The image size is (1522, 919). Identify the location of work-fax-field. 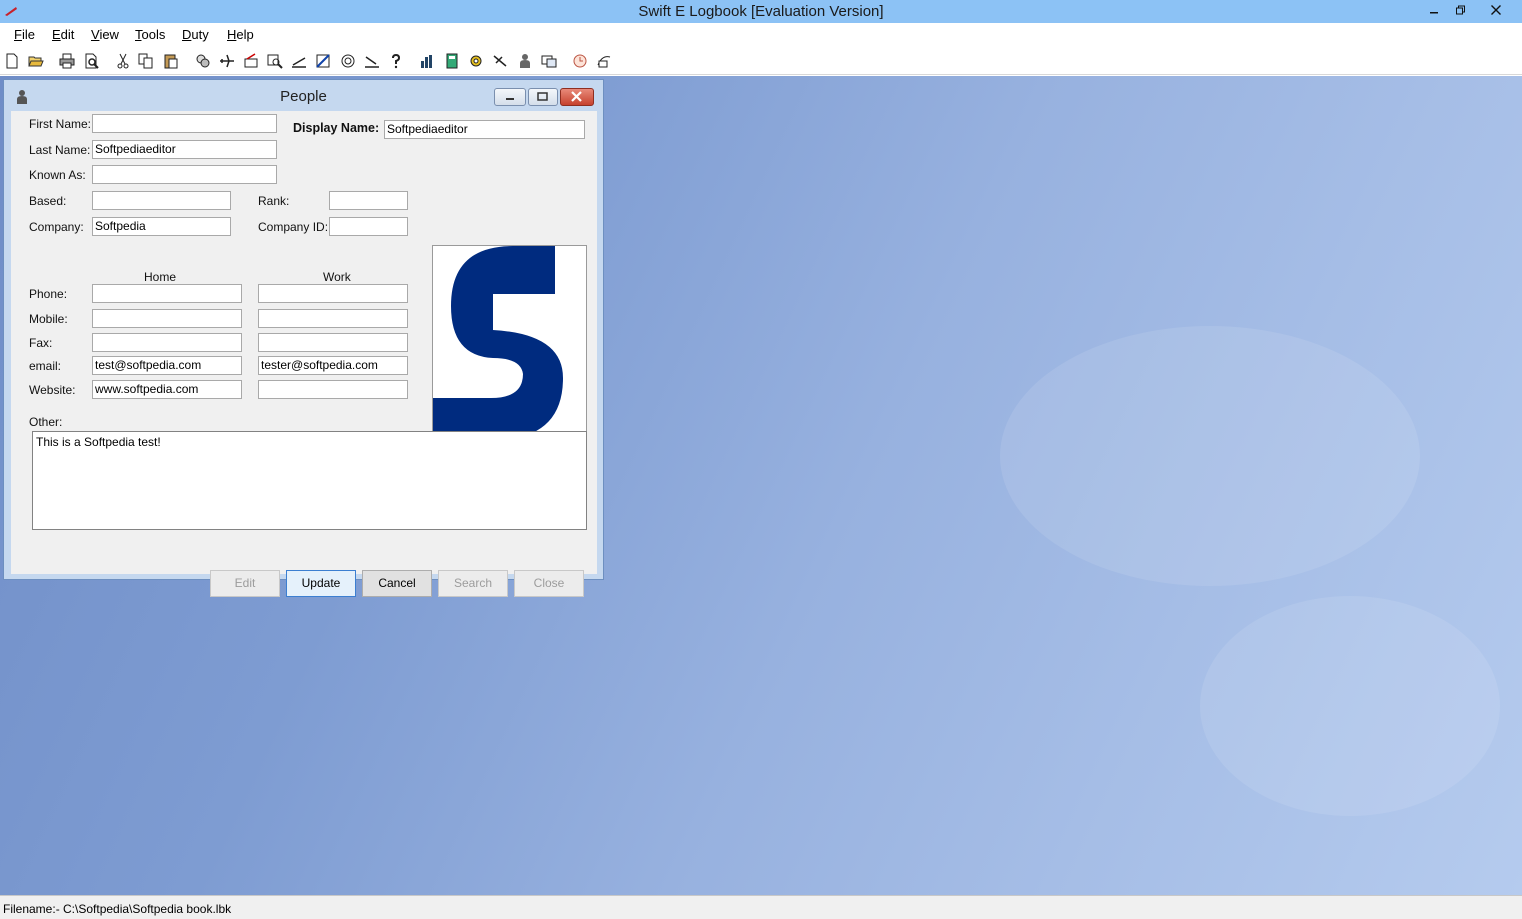
(333, 342).